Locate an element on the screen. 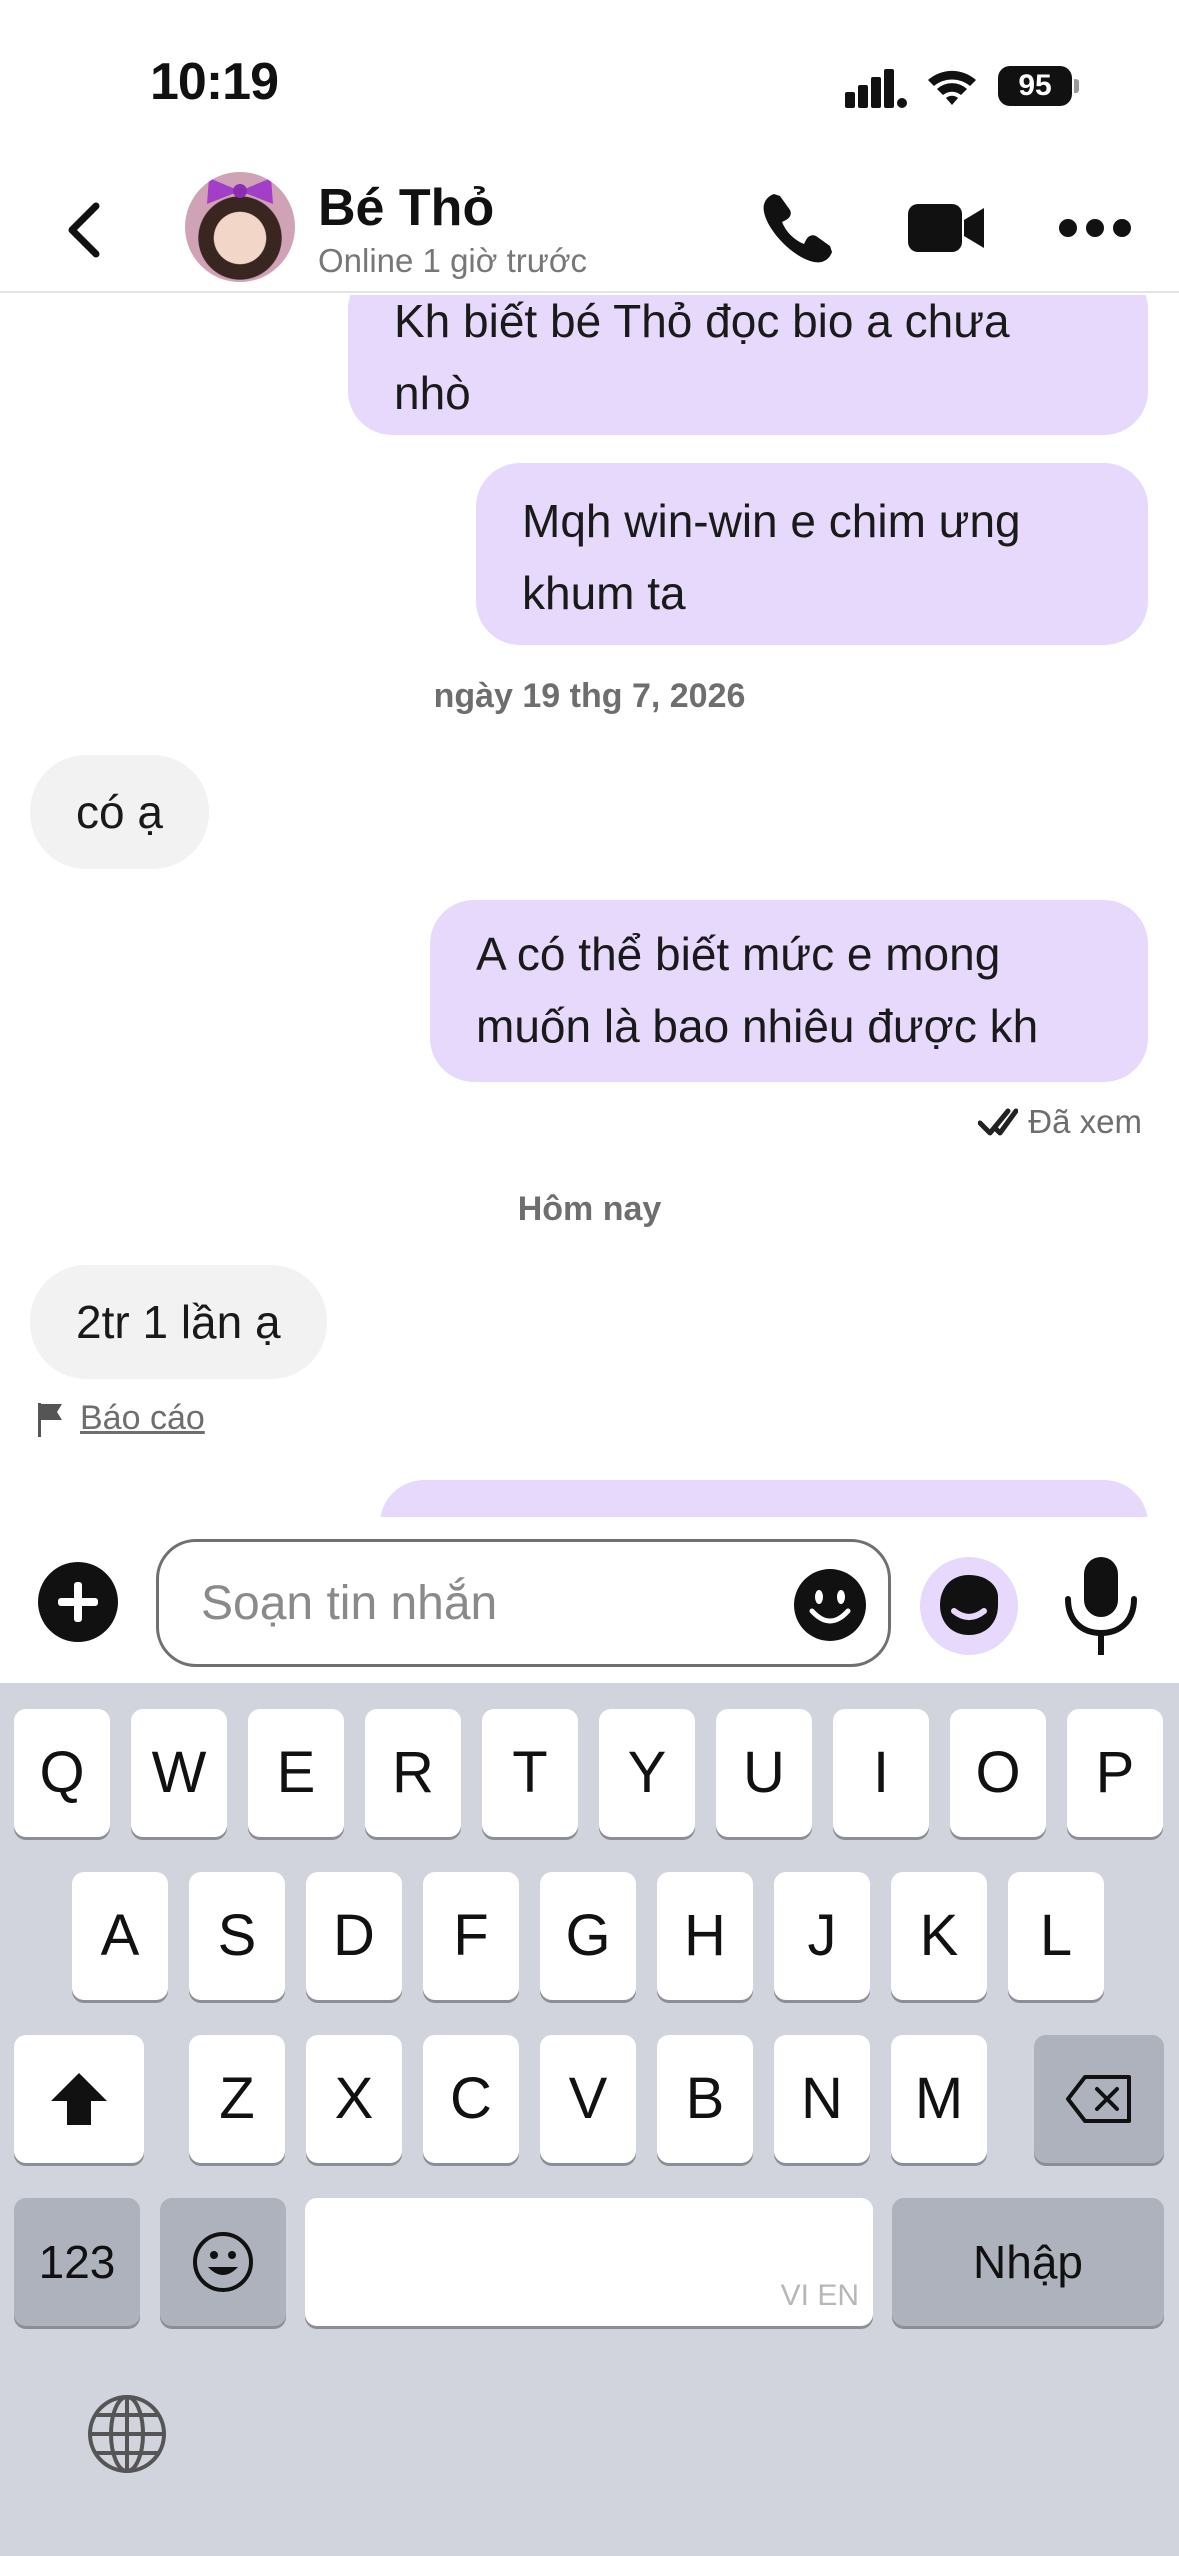  key-x: X is located at coordinates (354, 2099).